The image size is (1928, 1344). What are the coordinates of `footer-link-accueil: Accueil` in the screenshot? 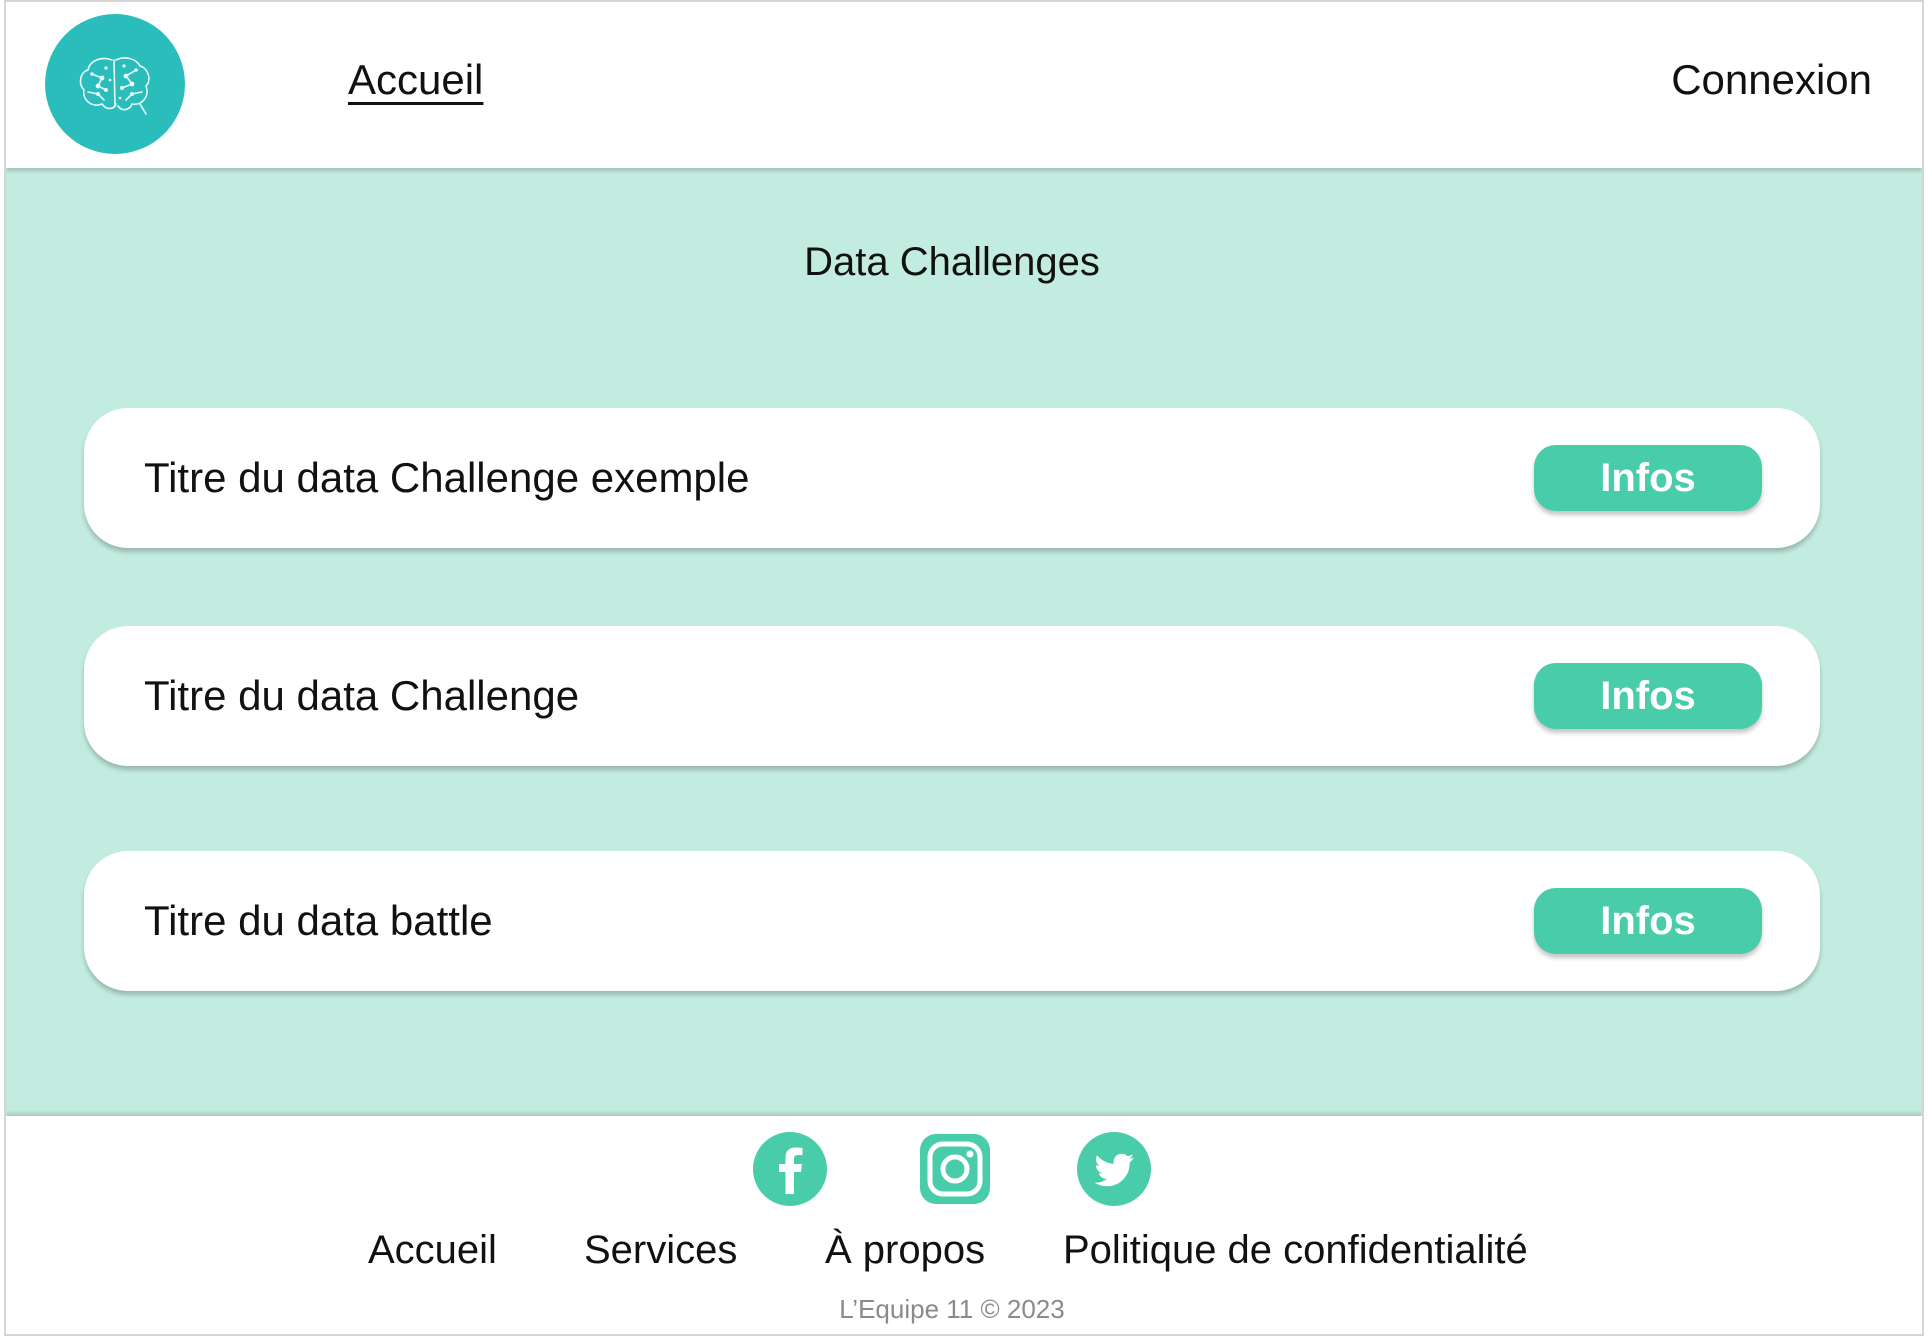 It's located at (432, 1250).